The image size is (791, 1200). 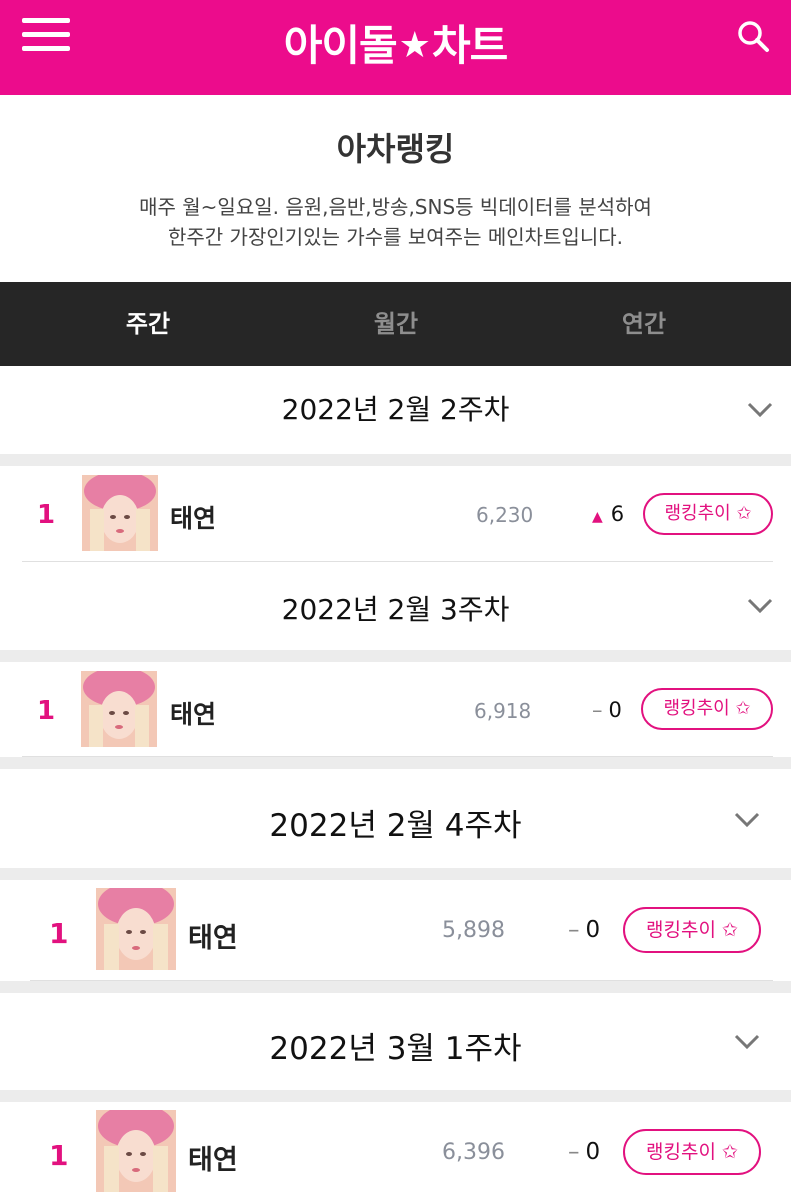 I want to click on description-line-2: 한주간 가장인기있는 가수를 보여주는 메인차트입니다., so click(x=395, y=237).